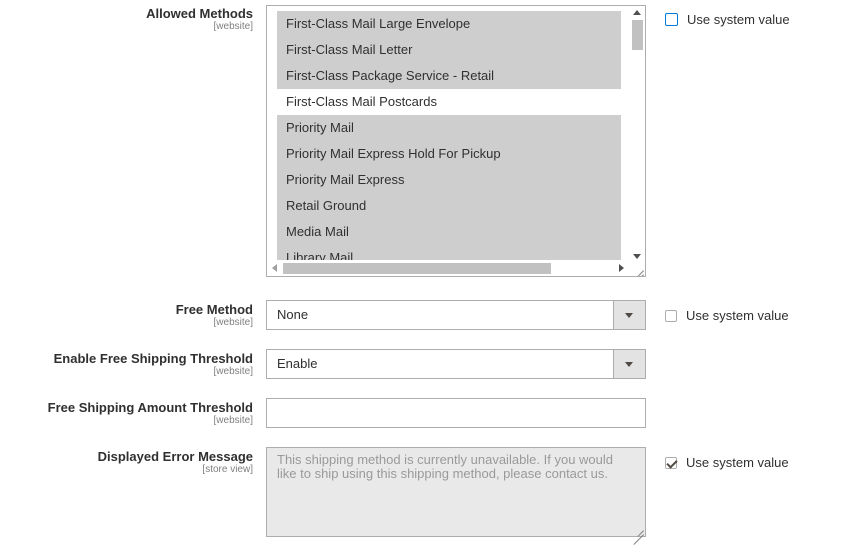  What do you see at coordinates (449, 50) in the screenshot?
I see `allowed-method-option: First-Class Mail Letter` at bounding box center [449, 50].